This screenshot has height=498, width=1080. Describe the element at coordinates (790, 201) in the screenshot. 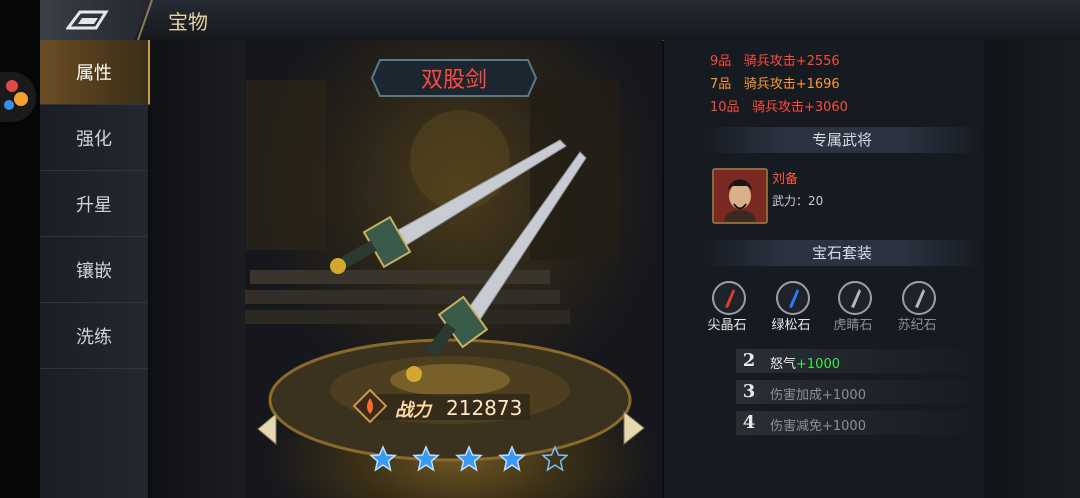

I see `general-power-label: 武力：` at that location.